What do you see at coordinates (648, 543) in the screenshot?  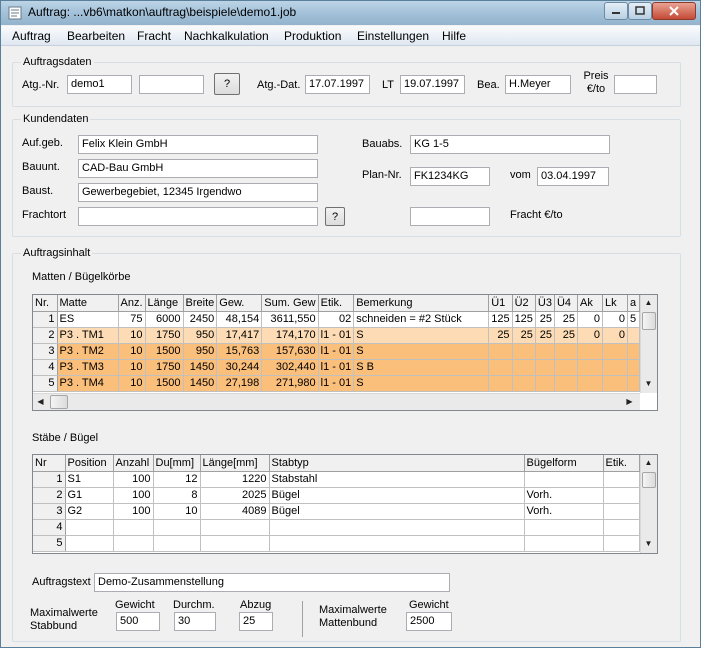 I see `scroll-down-icon: ▼` at bounding box center [648, 543].